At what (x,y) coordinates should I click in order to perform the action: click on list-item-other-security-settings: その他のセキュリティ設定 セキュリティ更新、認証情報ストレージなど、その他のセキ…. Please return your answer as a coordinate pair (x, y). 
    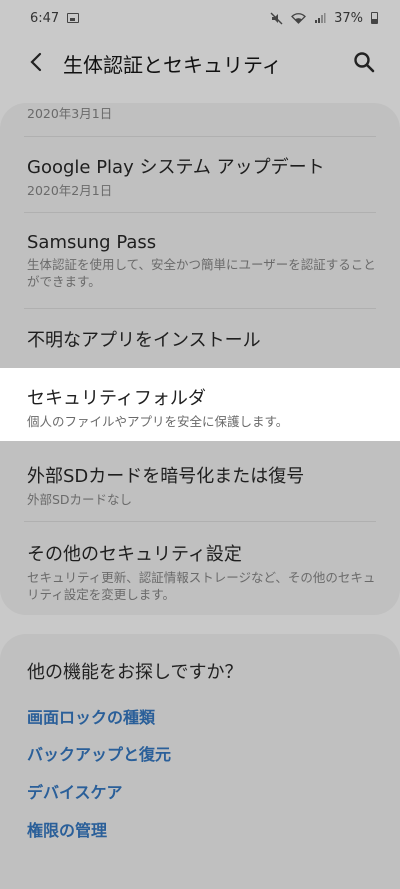
    Looking at the image, I should click on (201, 571).